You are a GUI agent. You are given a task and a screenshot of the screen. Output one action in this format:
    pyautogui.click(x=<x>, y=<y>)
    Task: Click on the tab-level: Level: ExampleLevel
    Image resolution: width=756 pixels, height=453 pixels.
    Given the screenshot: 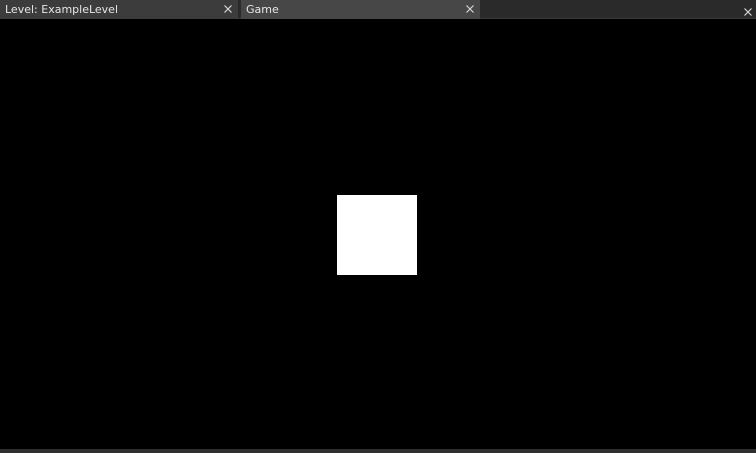 What is the action you would take?
    pyautogui.click(x=119, y=9)
    